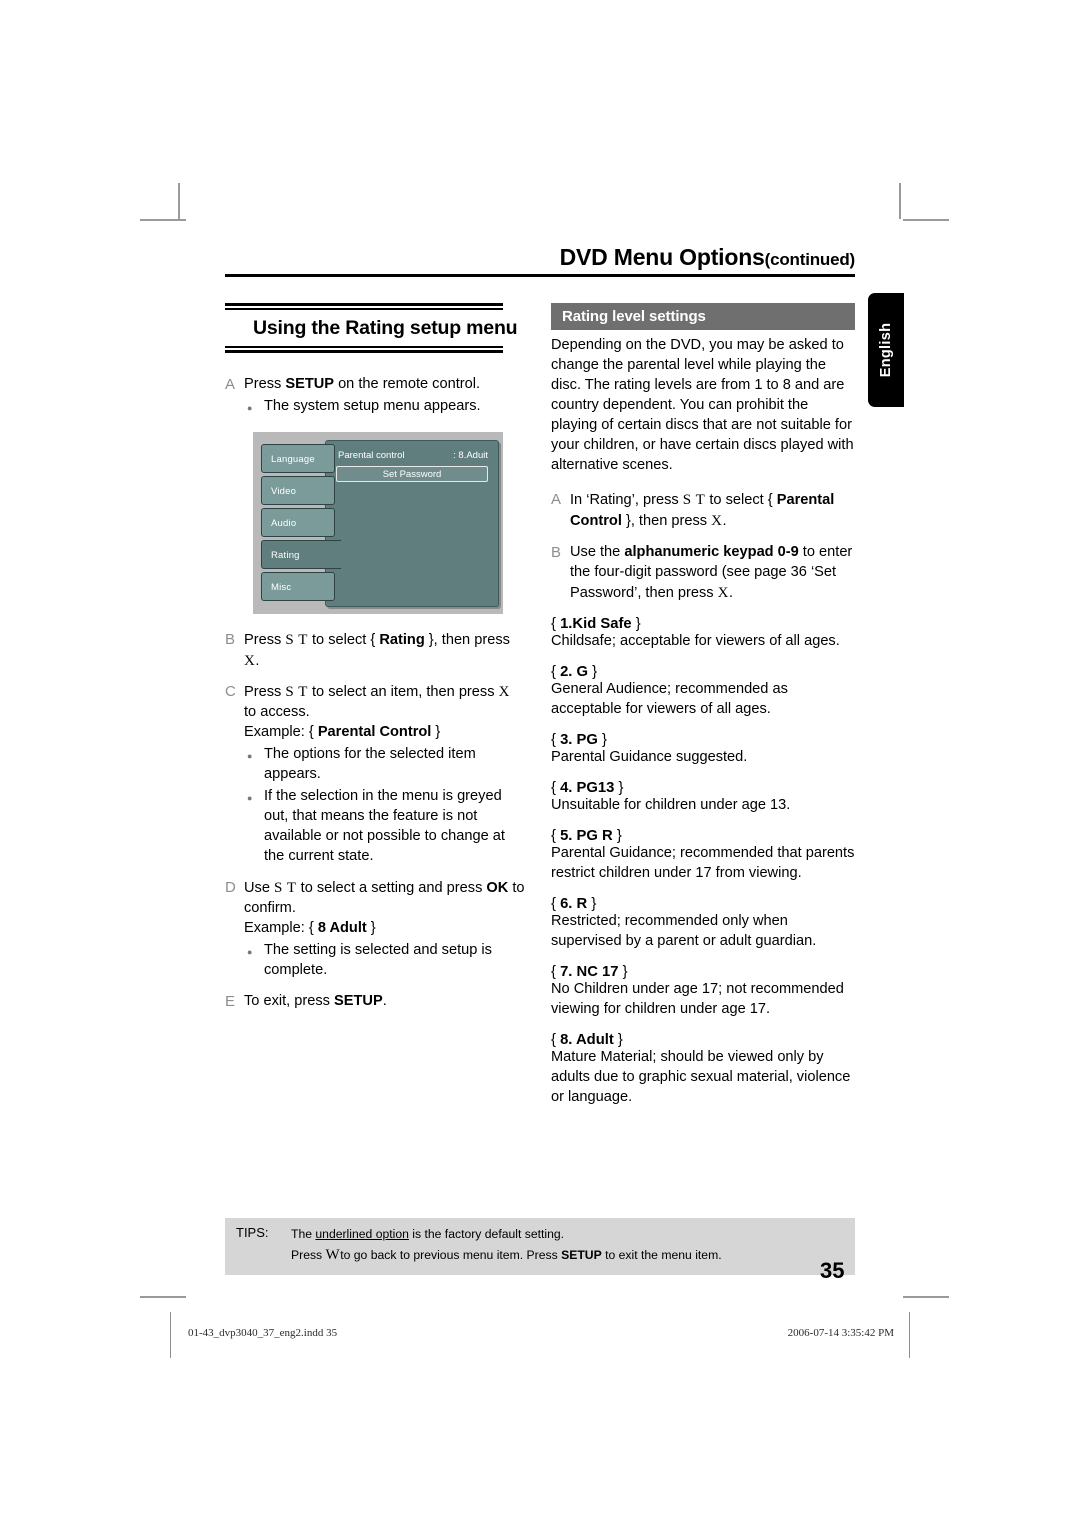  What do you see at coordinates (230, 888) in the screenshot?
I see `step-d-letter: D` at bounding box center [230, 888].